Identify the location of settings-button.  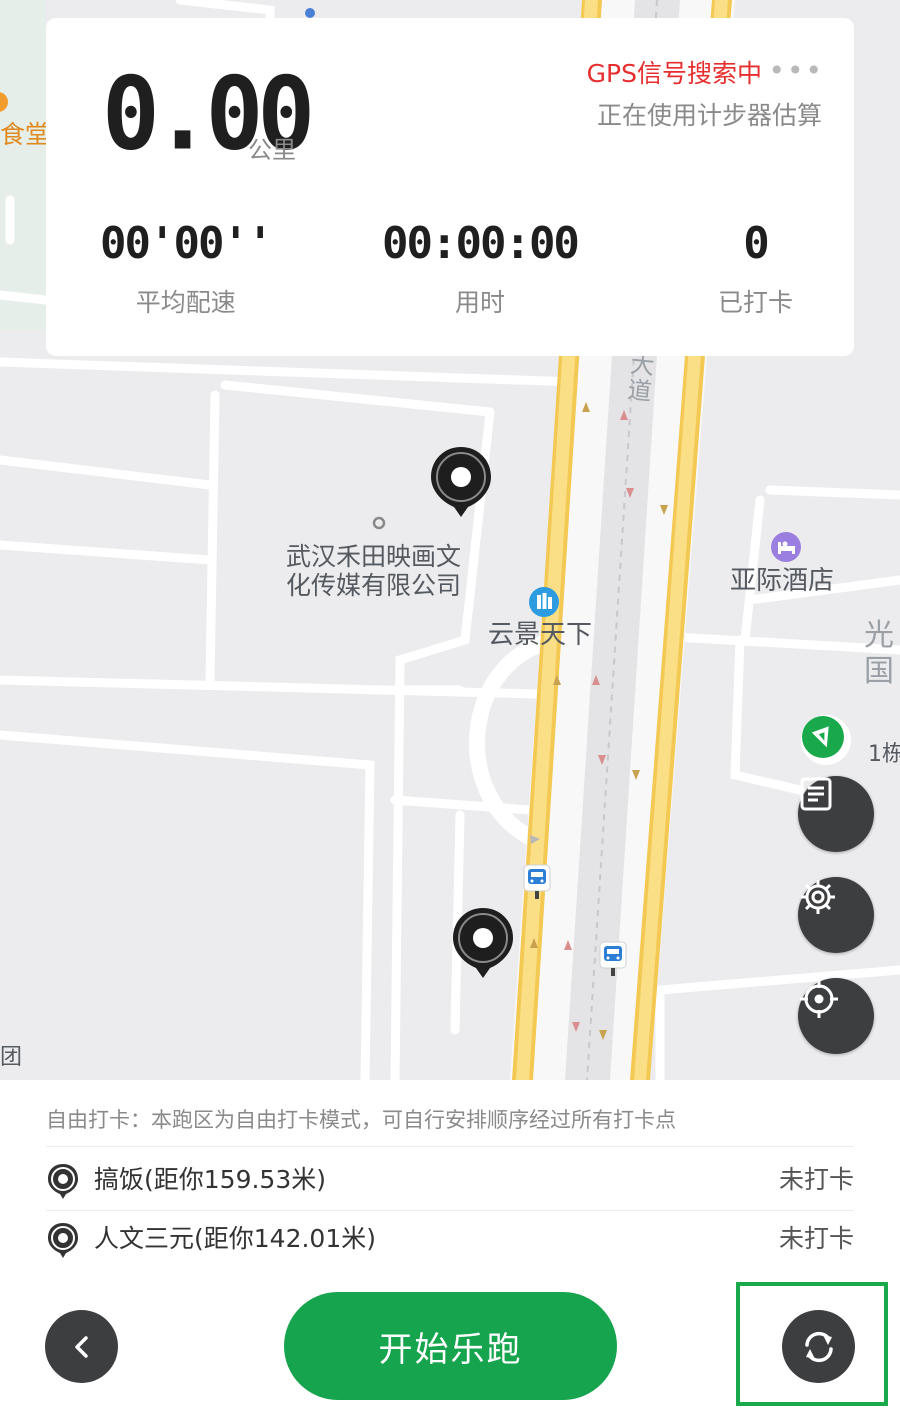
(836, 915).